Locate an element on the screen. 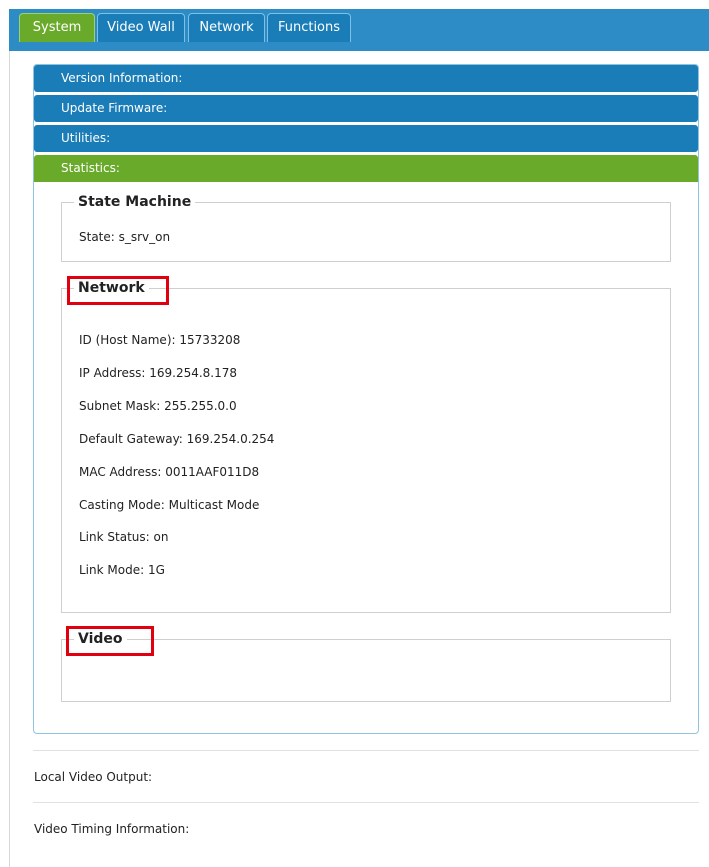 This screenshot has height=867, width=709. network-title: Network is located at coordinates (111, 288).